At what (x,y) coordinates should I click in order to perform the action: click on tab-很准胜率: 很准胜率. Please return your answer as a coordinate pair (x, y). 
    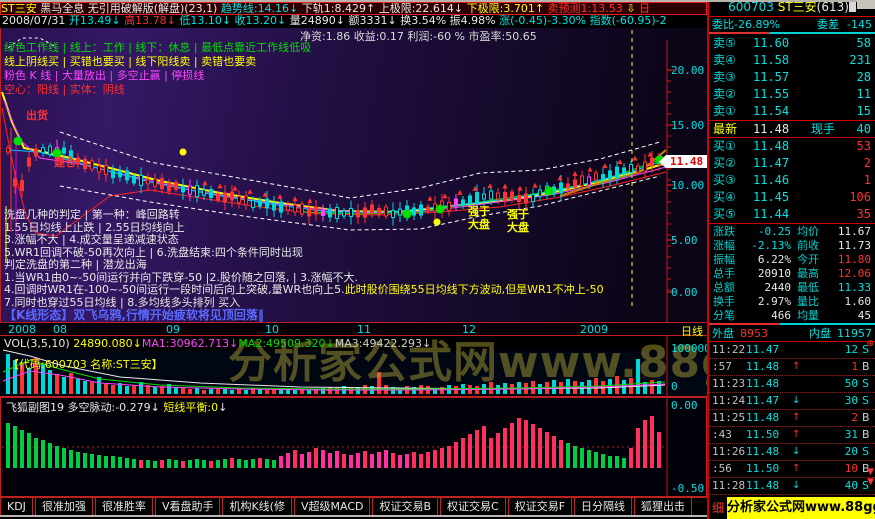
    Looking at the image, I should click on (123, 506).